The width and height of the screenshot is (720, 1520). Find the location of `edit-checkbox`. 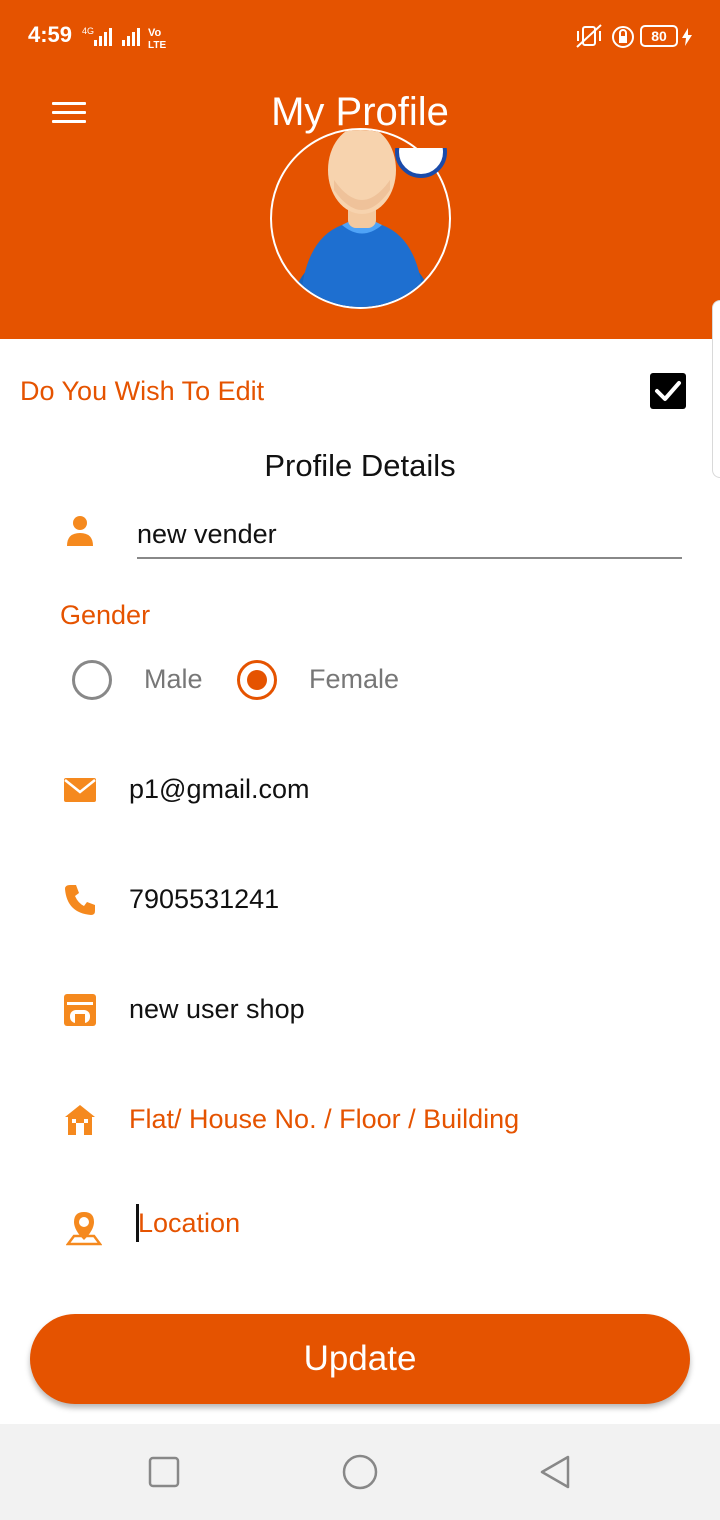

edit-checkbox is located at coordinates (668, 391).